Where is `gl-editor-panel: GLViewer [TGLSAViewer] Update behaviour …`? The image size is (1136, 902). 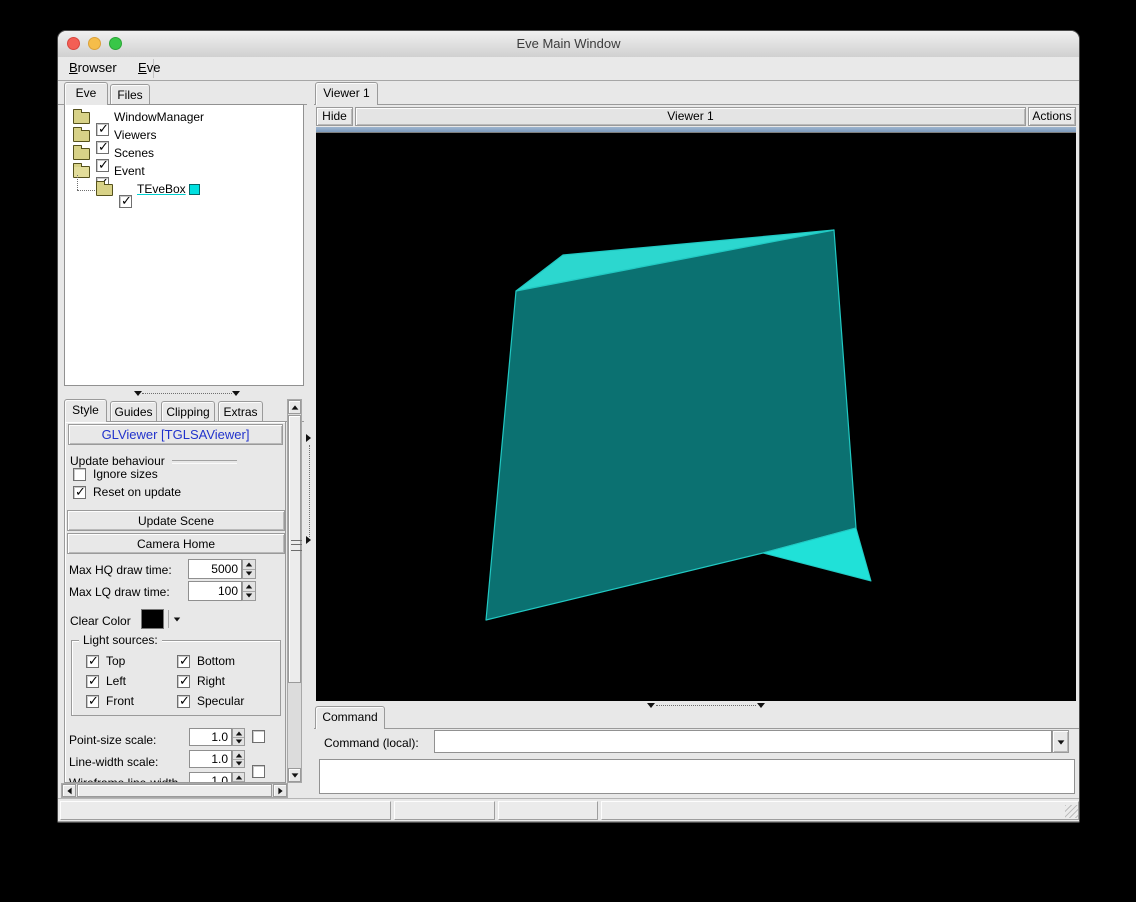 gl-editor-panel: GLViewer [TGLSAViewer] Update behaviour … is located at coordinates (175, 602).